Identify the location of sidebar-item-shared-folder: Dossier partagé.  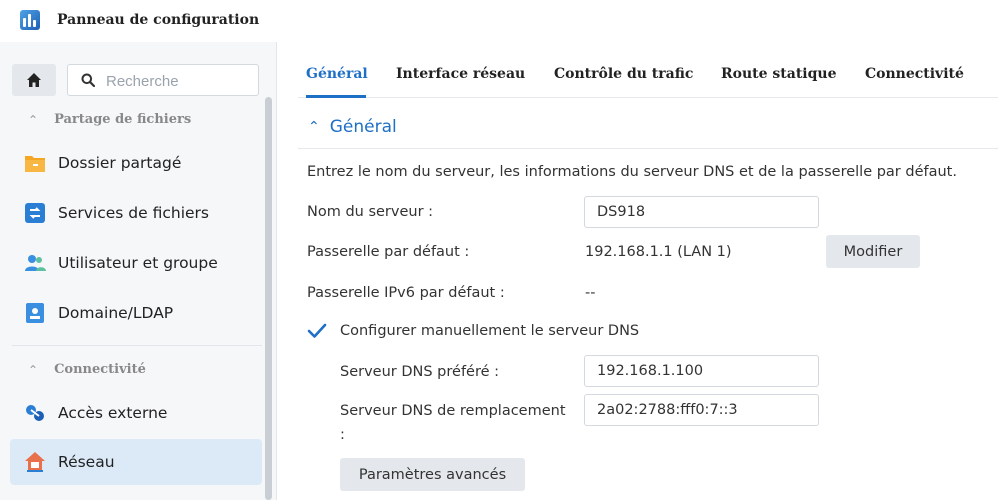
(136, 163).